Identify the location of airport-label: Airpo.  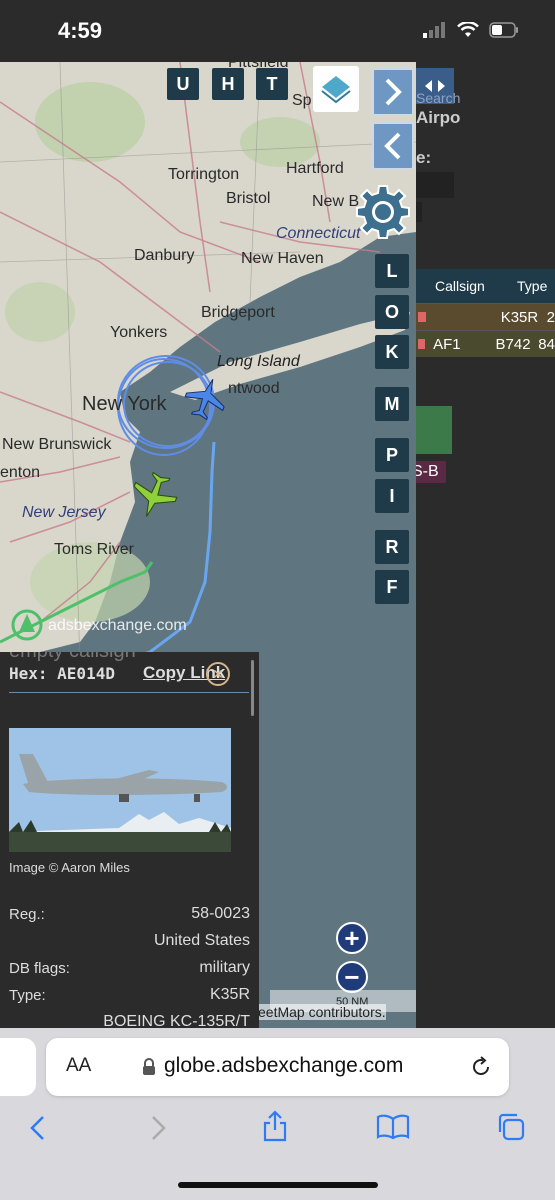
(438, 117).